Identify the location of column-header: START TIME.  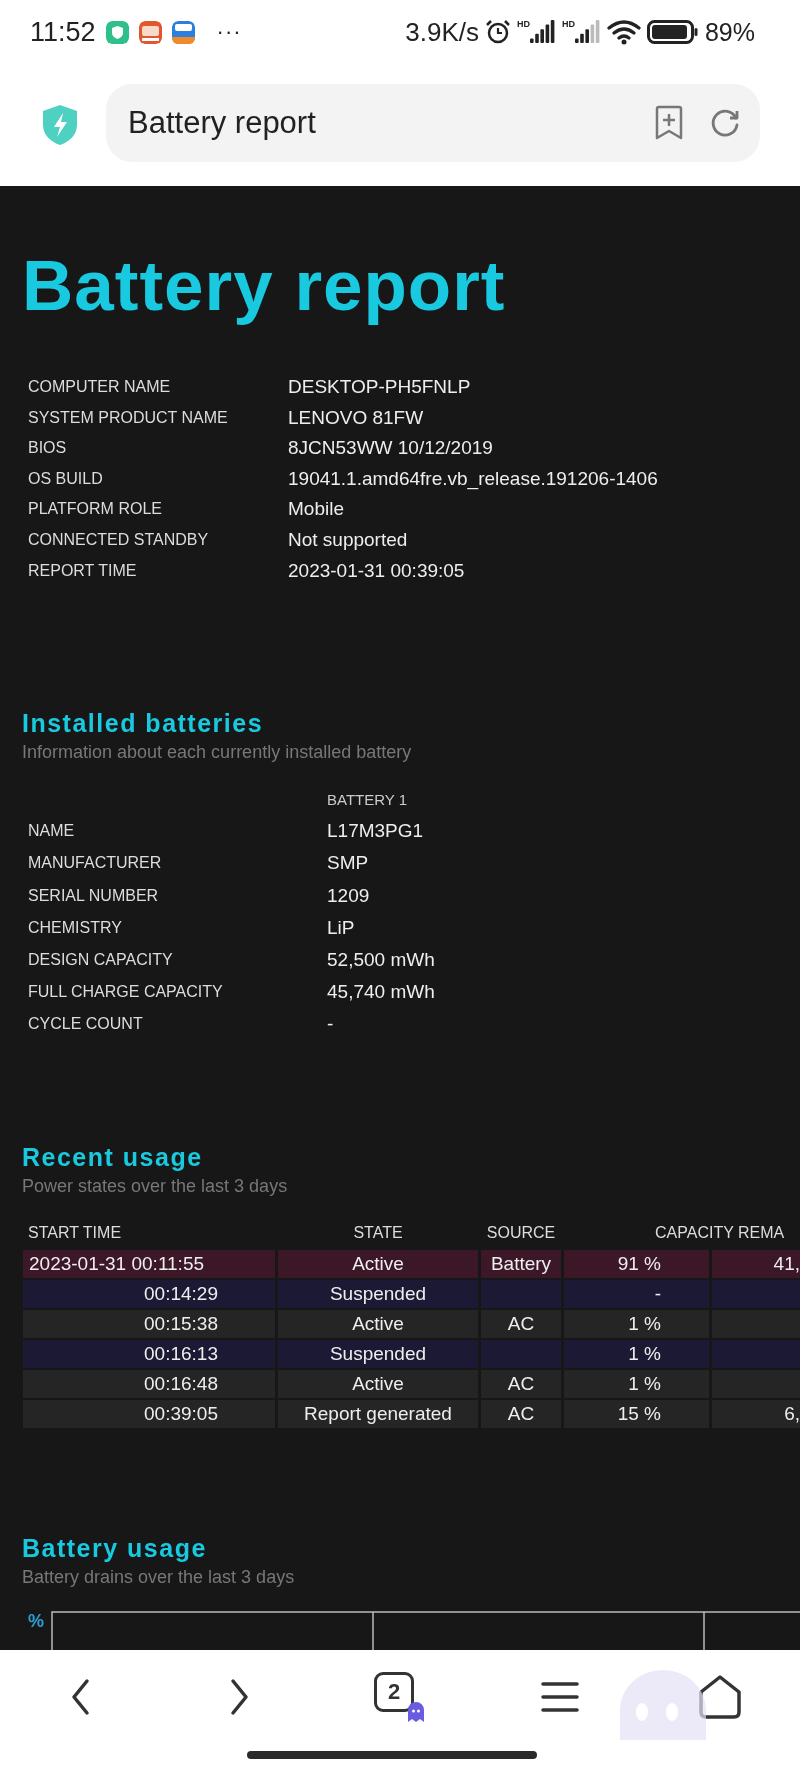
(75, 1232).